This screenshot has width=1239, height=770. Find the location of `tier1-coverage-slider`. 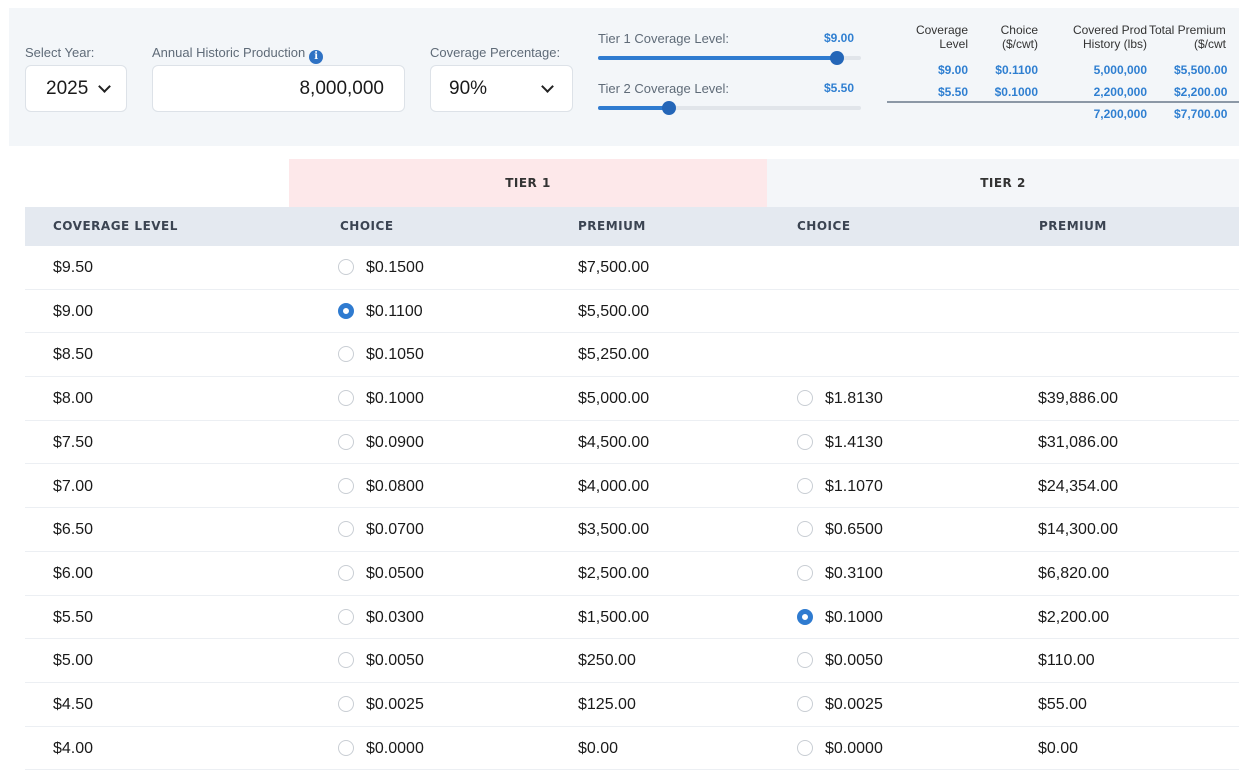

tier1-coverage-slider is located at coordinates (729, 58).